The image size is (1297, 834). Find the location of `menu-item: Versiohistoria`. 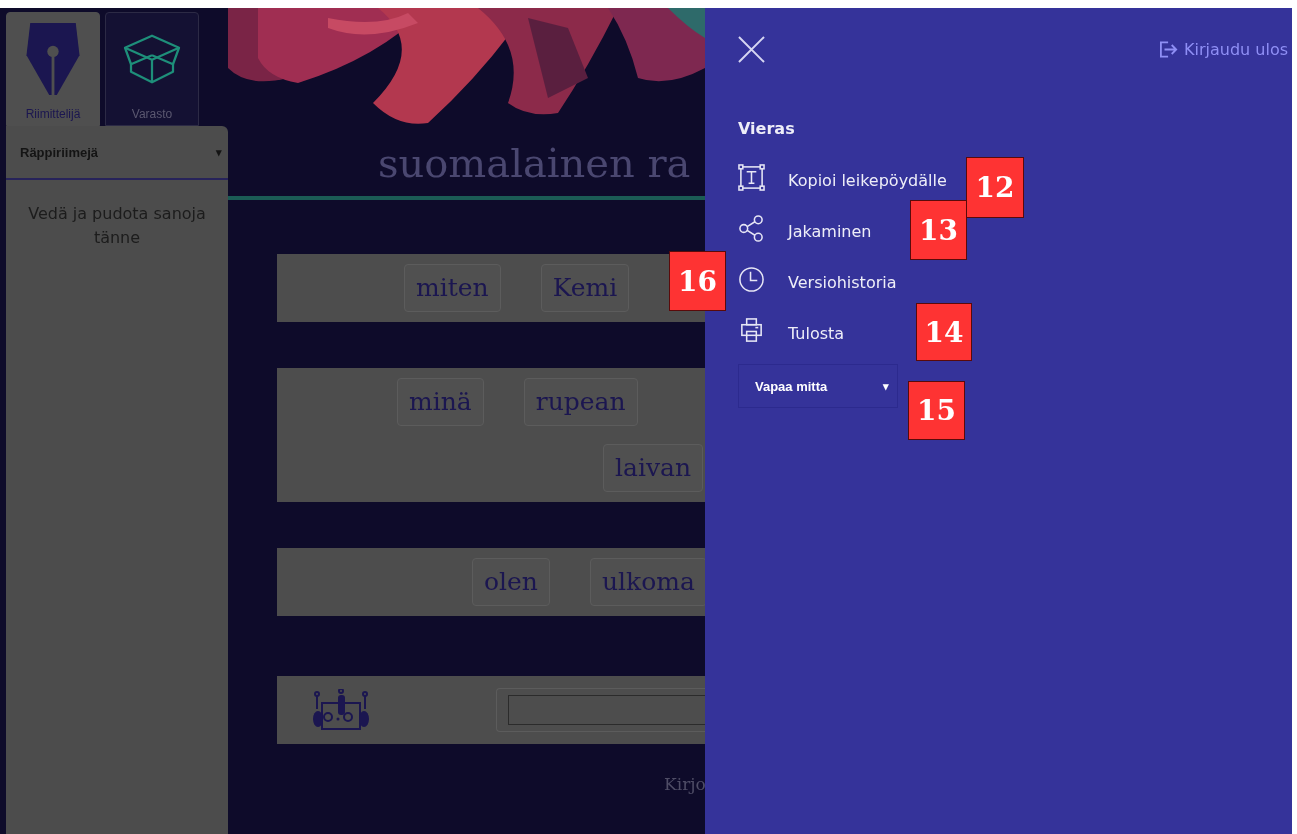

menu-item: Versiohistoria is located at coordinates (817, 279).